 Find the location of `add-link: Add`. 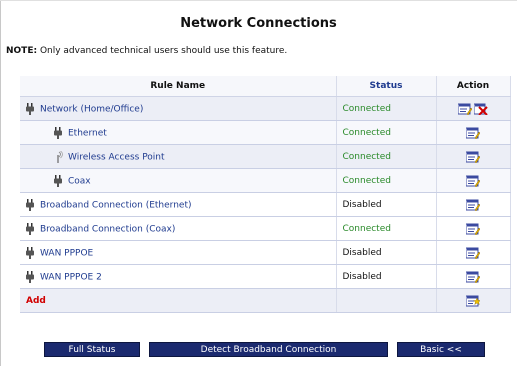

add-link: Add is located at coordinates (178, 300).